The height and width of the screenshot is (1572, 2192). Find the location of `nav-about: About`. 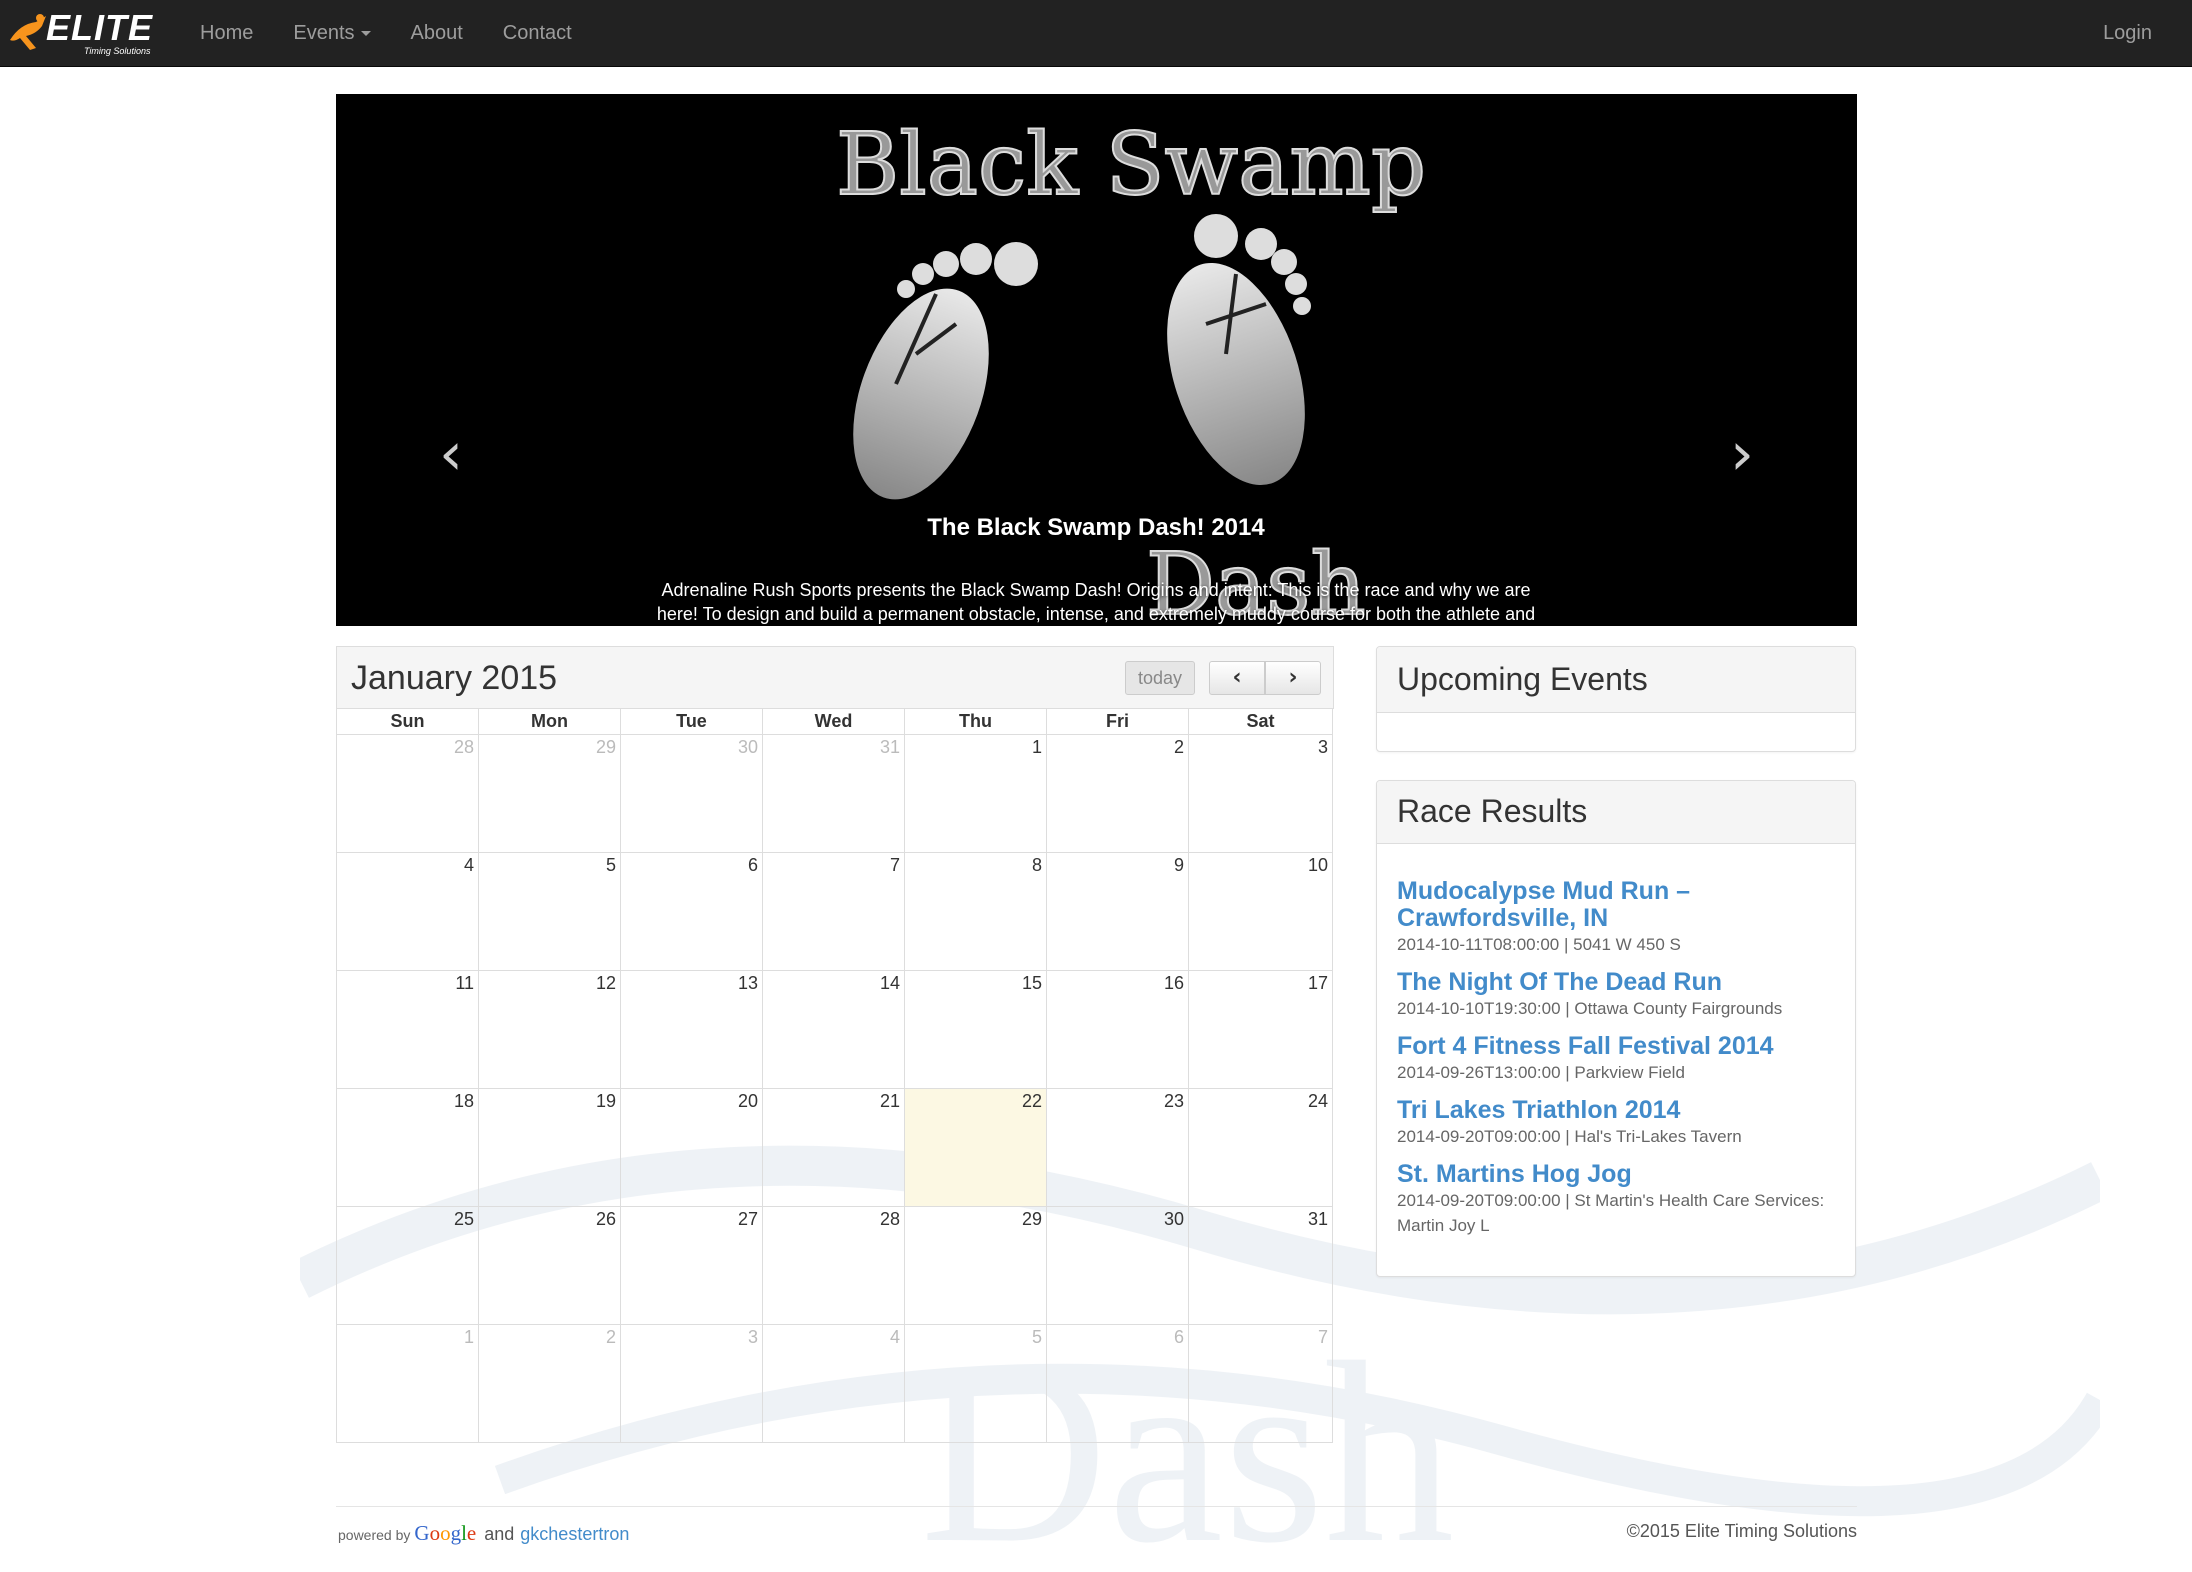

nav-about: About is located at coordinates (437, 33).